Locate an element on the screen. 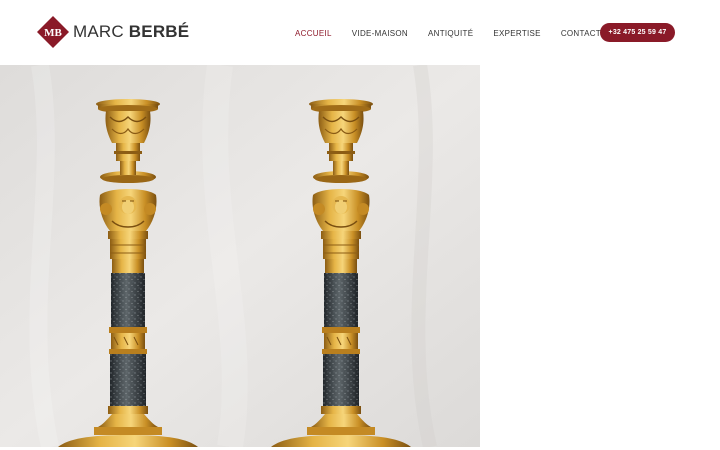 The width and height of the screenshot is (720, 450). logo-wordmark: MARC BERBÉ is located at coordinates (131, 32).